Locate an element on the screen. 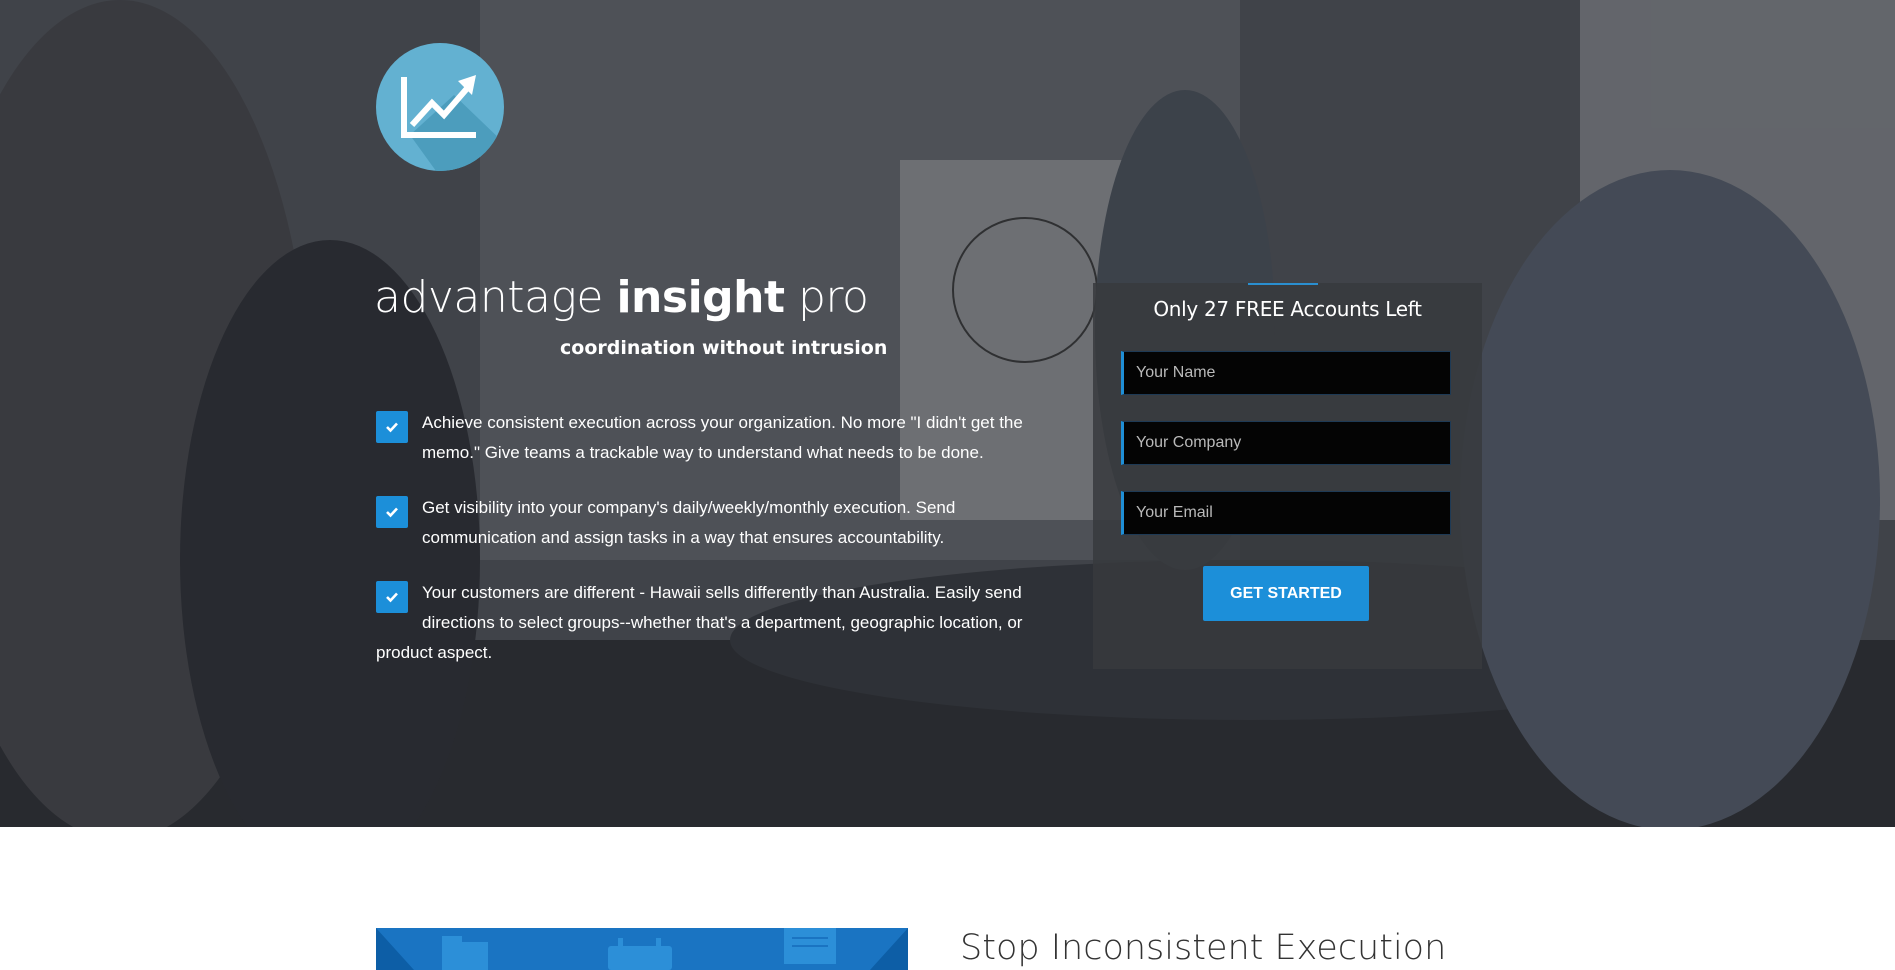  signup-form: Only 27 FREE Accounts Left GET STARTED is located at coordinates (1287, 476).